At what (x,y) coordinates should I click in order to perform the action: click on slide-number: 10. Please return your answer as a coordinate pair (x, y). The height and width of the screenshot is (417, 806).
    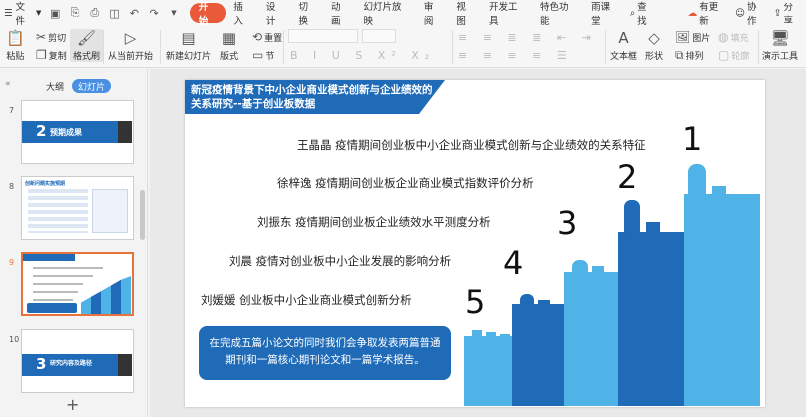
    Looking at the image, I should click on (14, 339).